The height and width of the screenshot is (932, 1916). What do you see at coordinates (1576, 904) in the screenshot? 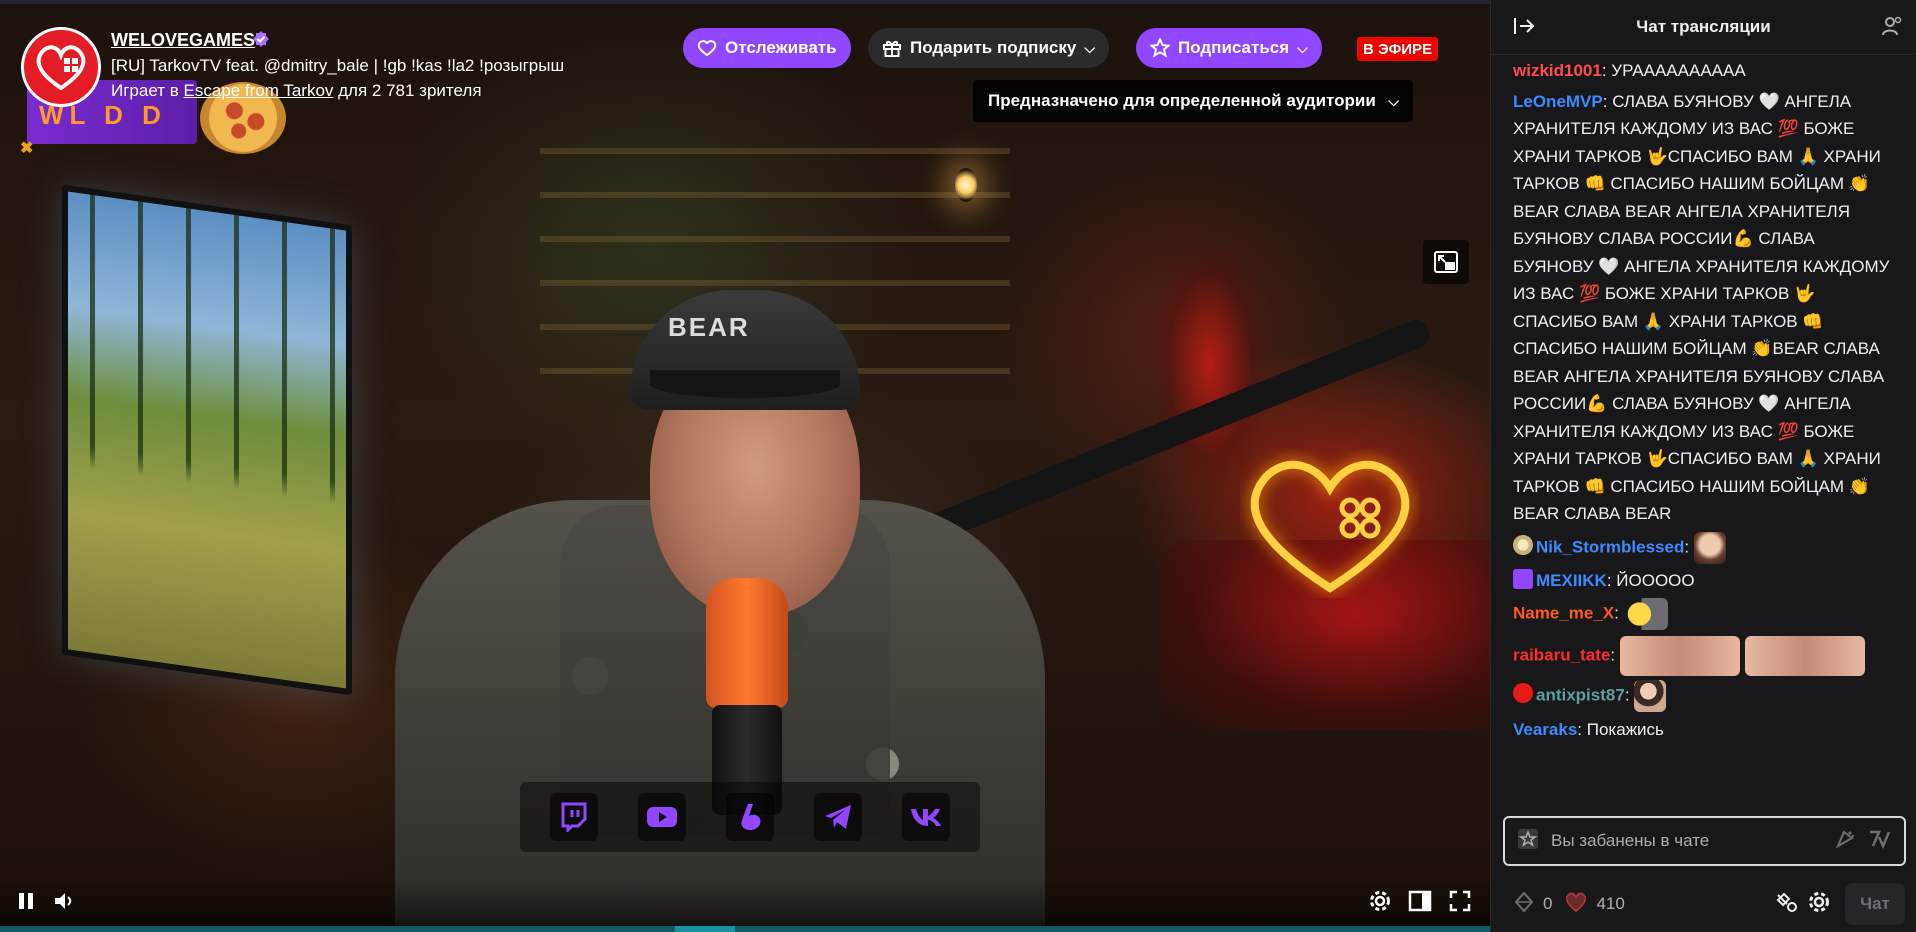
I see `channel-points-icon` at bounding box center [1576, 904].